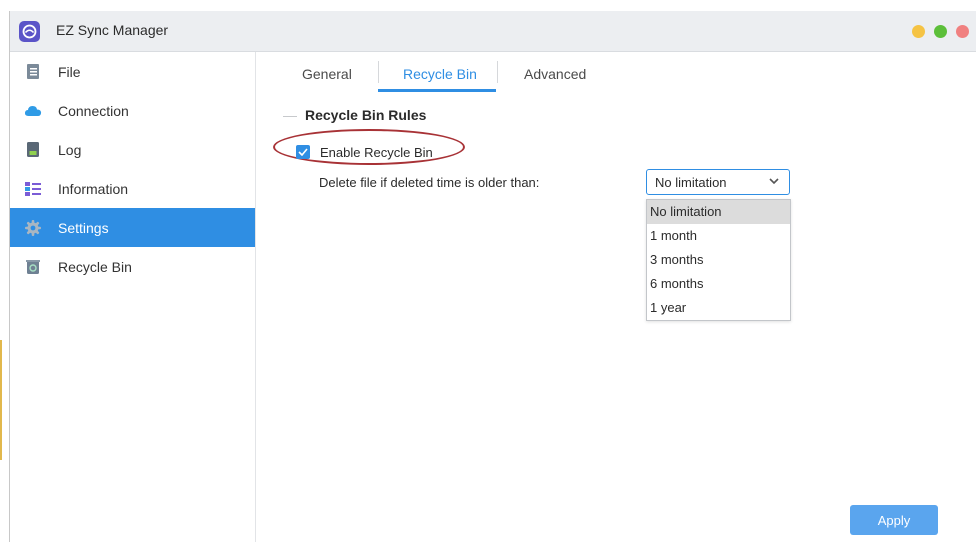 Image resolution: width=976 pixels, height=542 pixels. I want to click on window-edge-accent, so click(1, 400).